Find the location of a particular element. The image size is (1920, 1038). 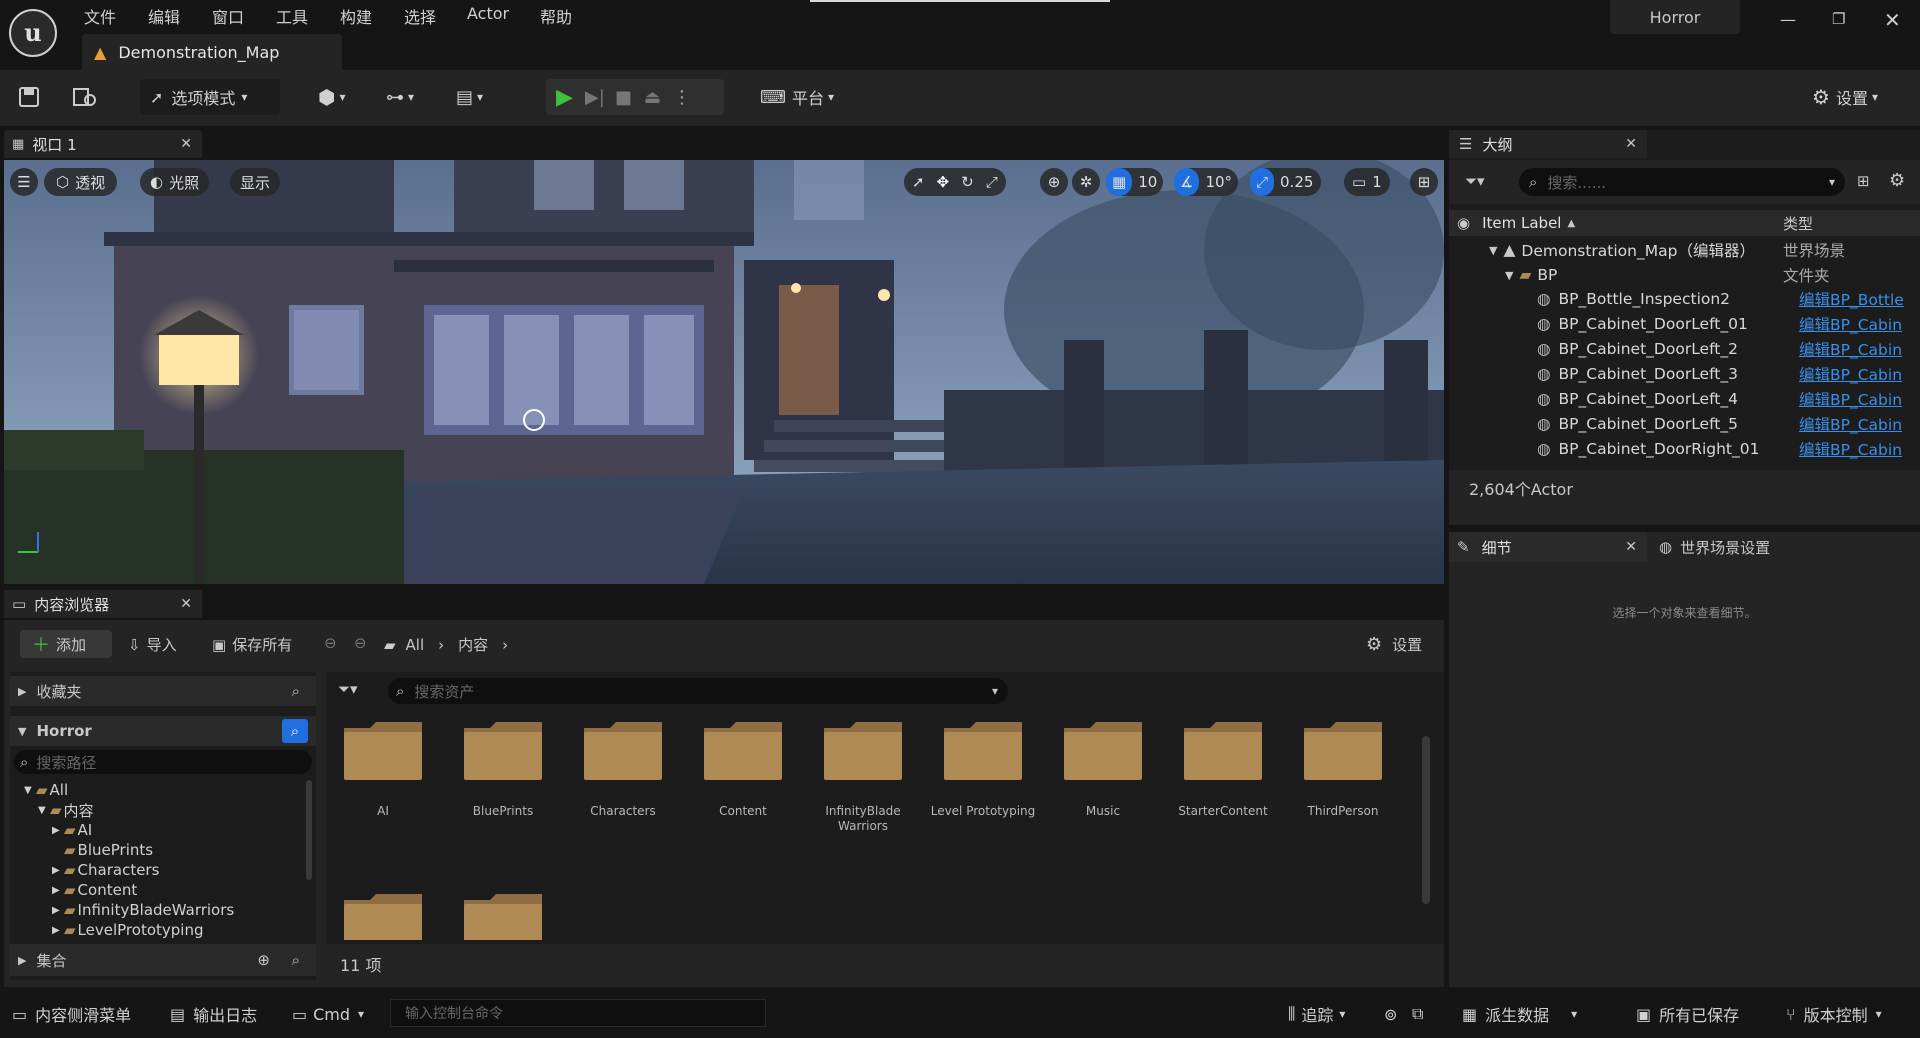

tree-item: ▶ ▰ AI is located at coordinates (72, 830).